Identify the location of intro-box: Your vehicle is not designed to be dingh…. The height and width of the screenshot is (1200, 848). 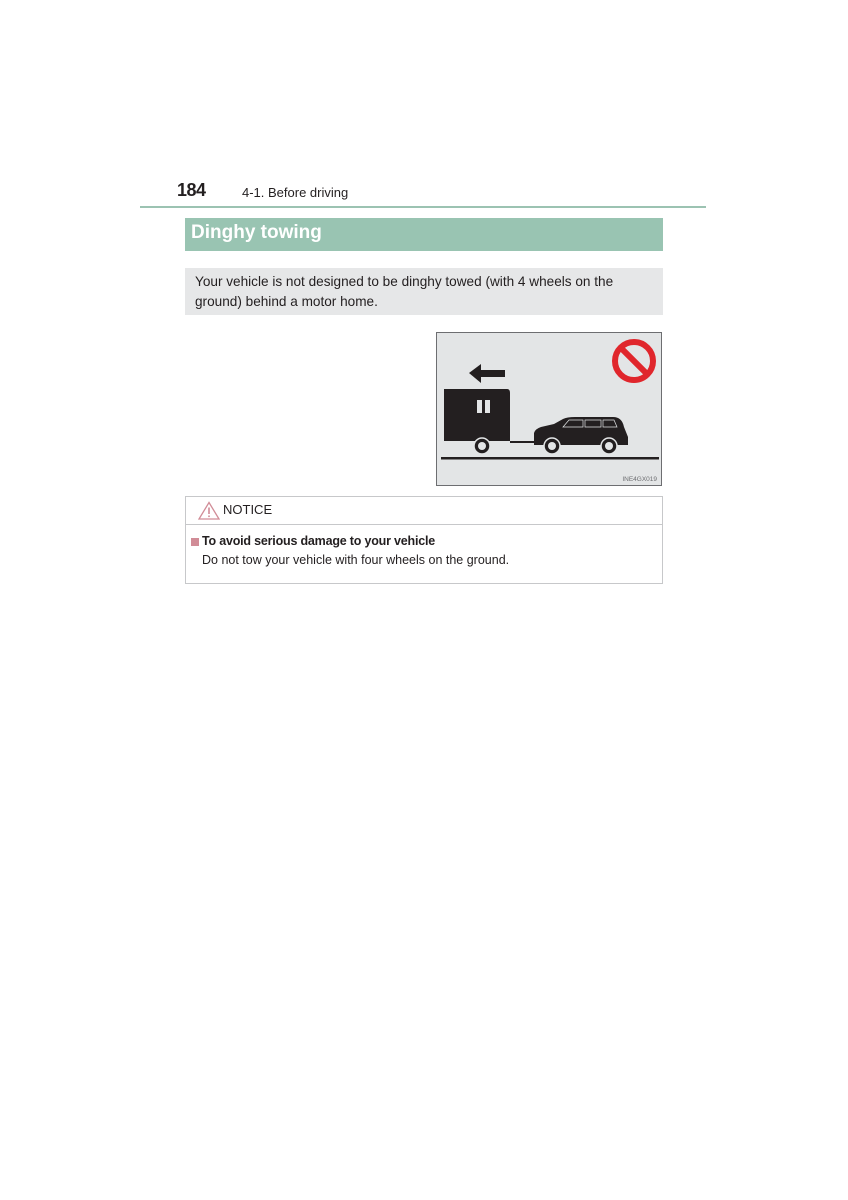
(424, 291).